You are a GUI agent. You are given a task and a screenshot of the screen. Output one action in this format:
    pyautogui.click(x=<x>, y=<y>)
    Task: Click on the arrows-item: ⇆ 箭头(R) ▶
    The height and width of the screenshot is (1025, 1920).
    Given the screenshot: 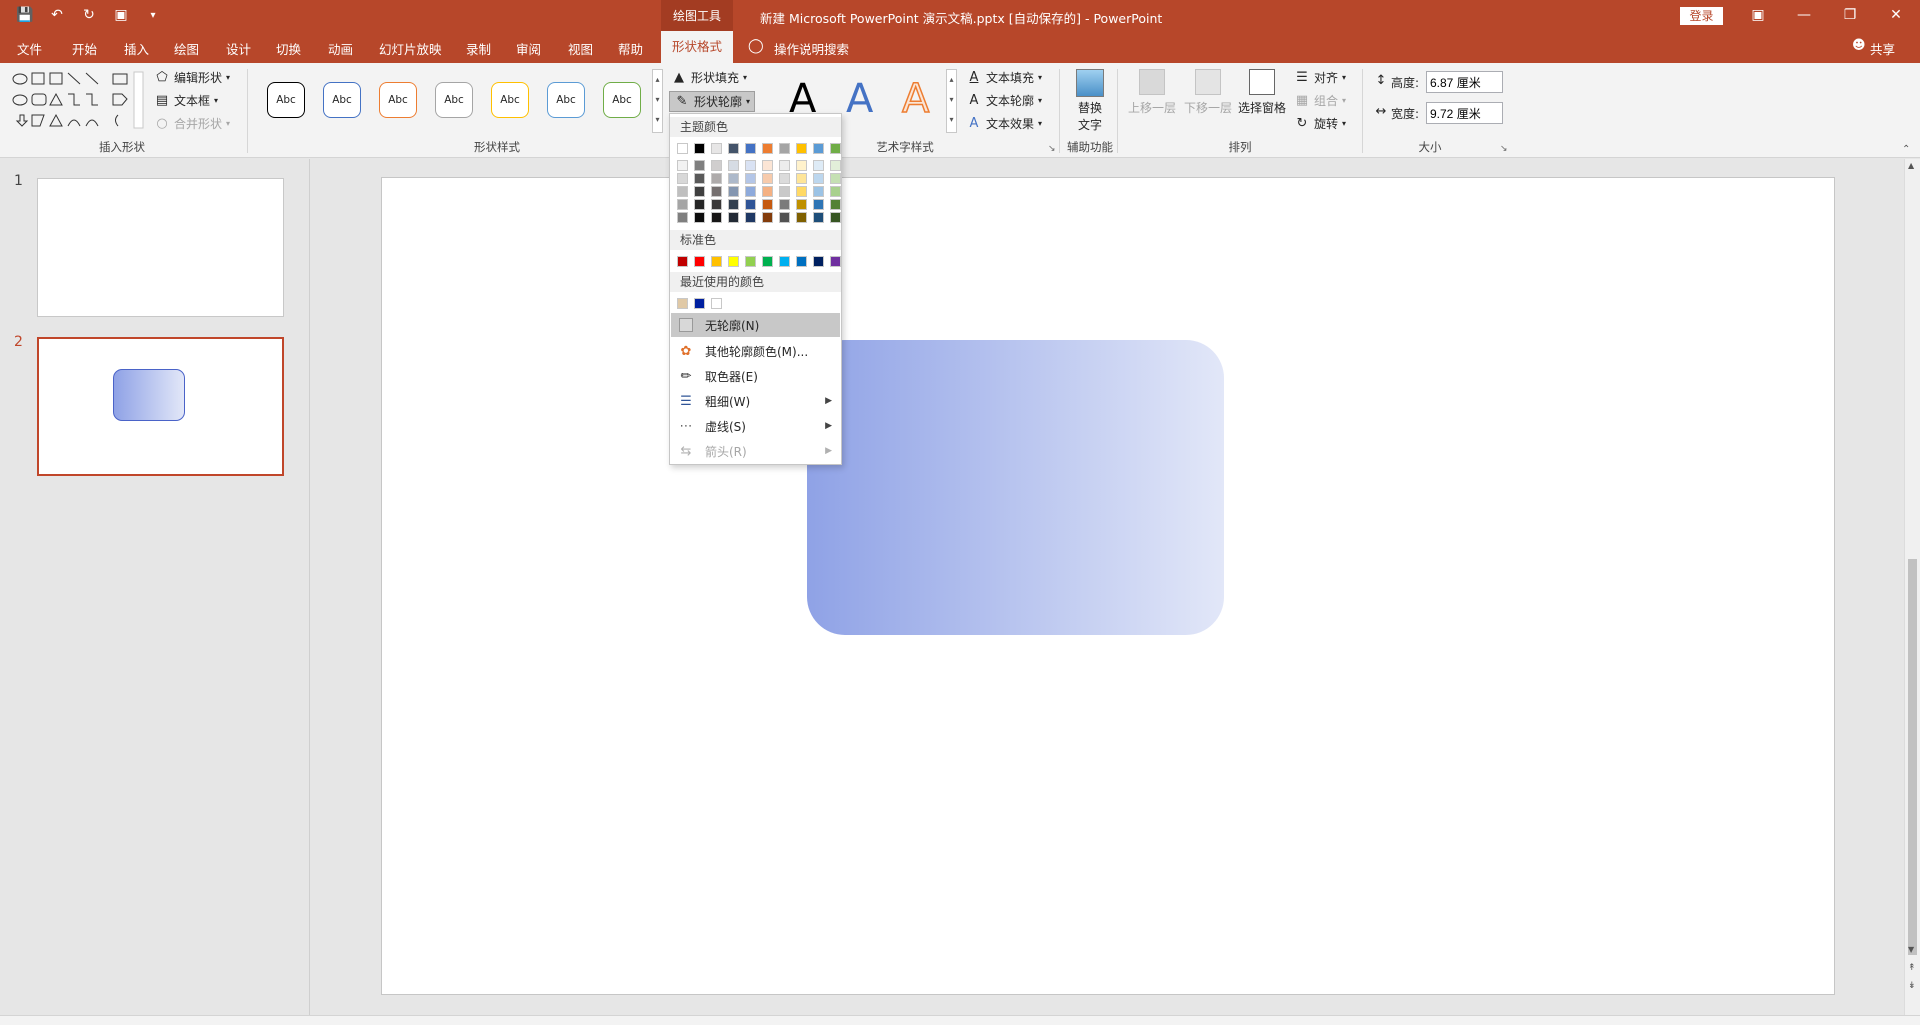 What is the action you would take?
    pyautogui.click(x=755, y=451)
    